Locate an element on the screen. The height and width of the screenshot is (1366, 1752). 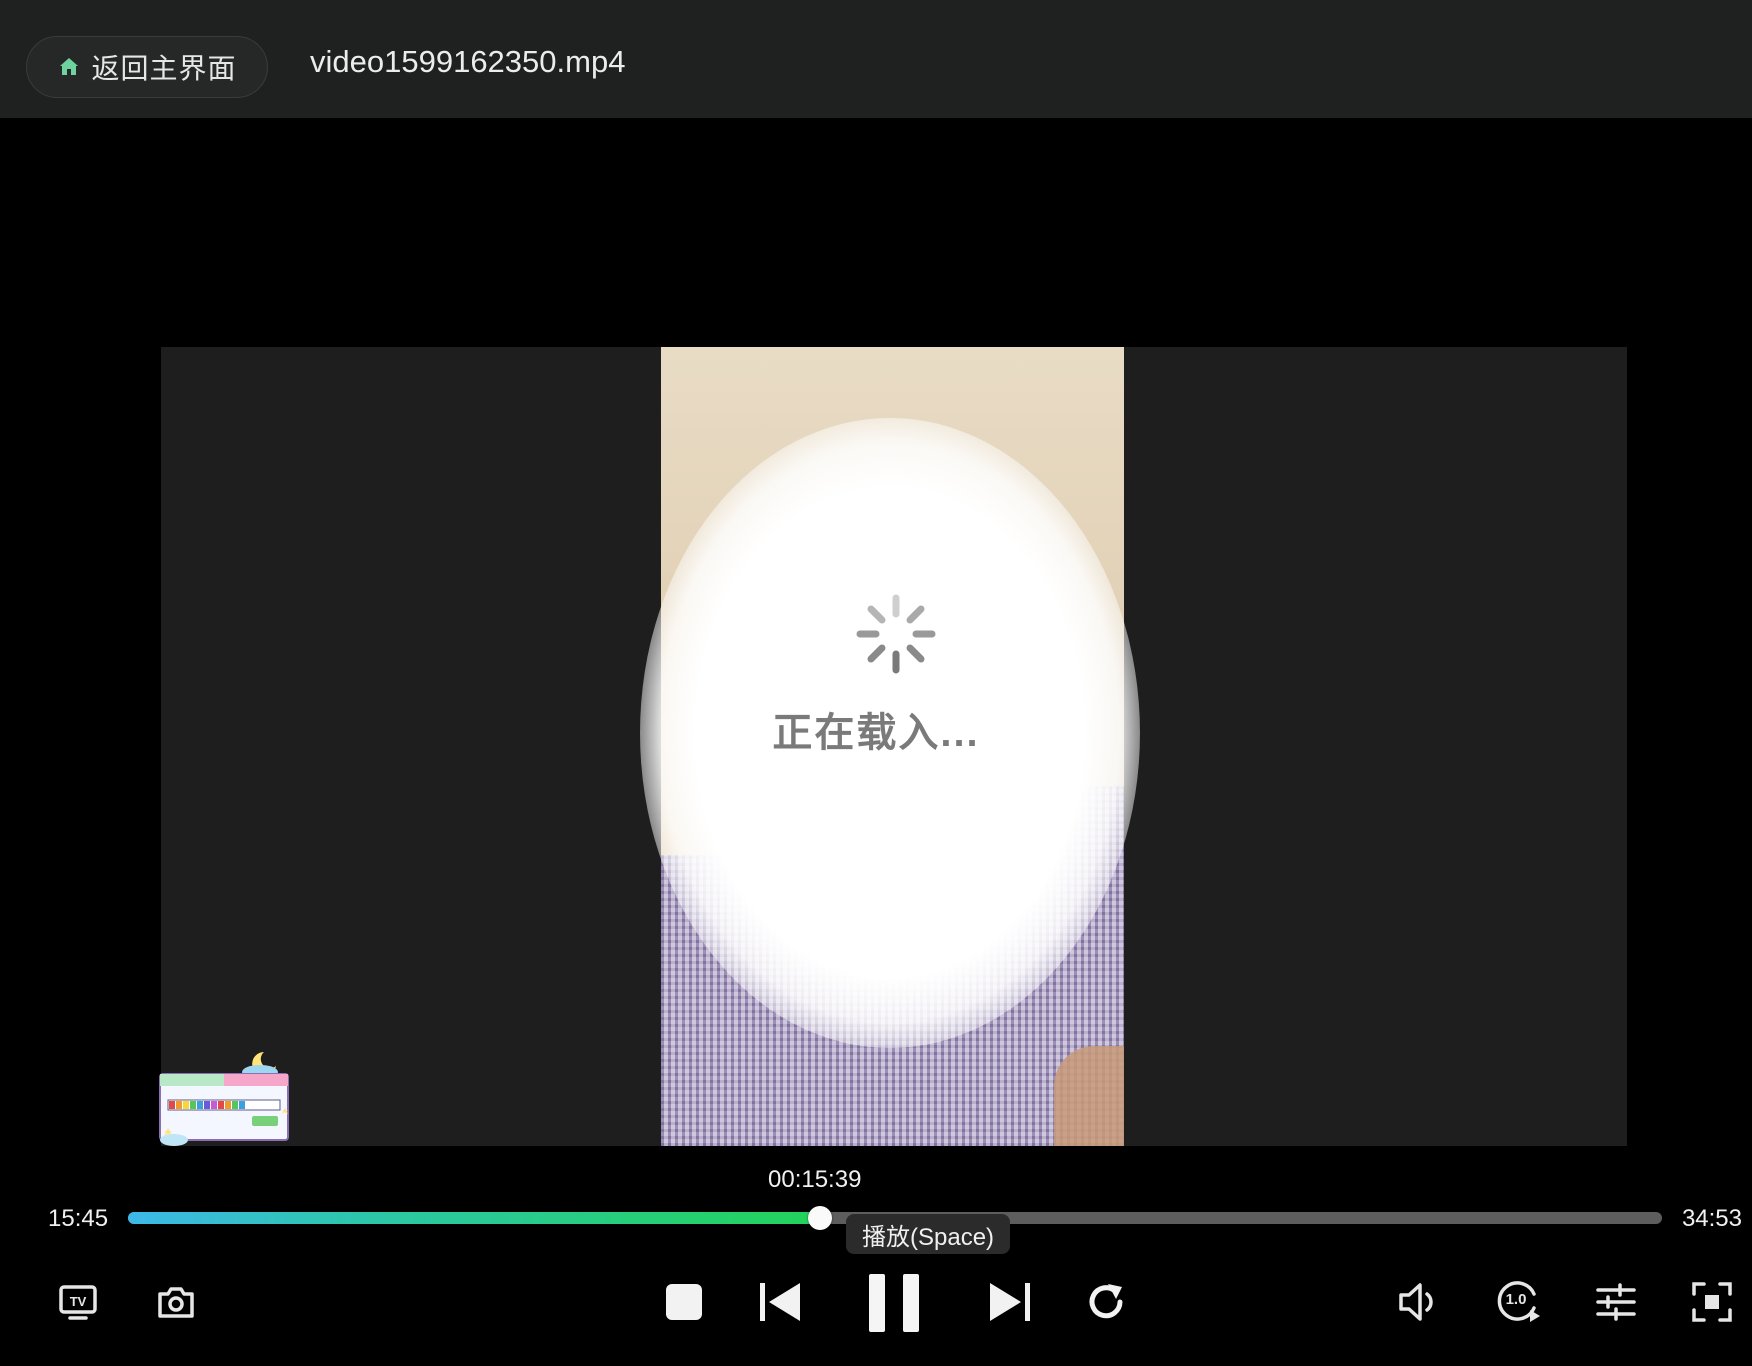
previous-icon is located at coordinates (780, 1302).